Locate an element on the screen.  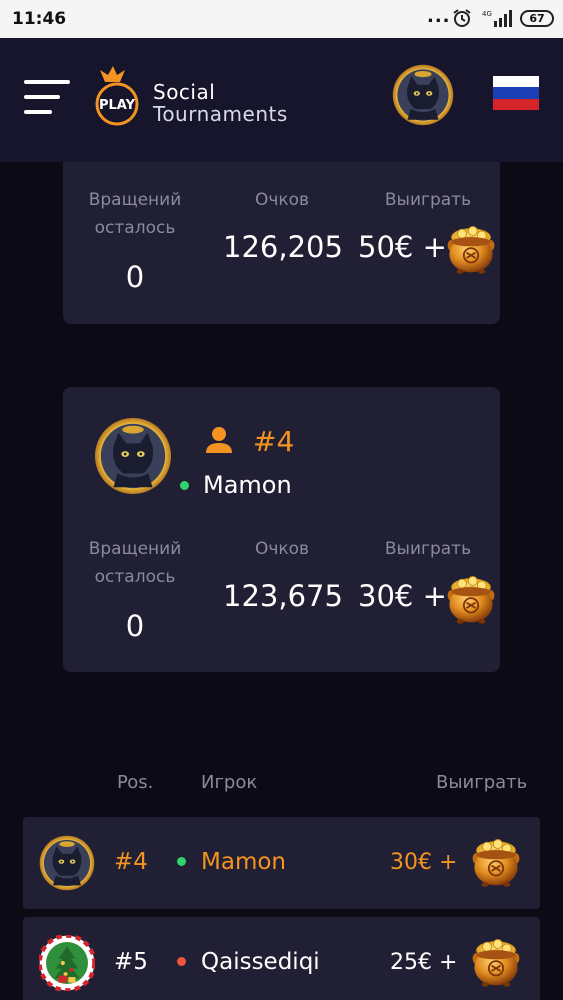
offline-status-dot is located at coordinates (181, 961).